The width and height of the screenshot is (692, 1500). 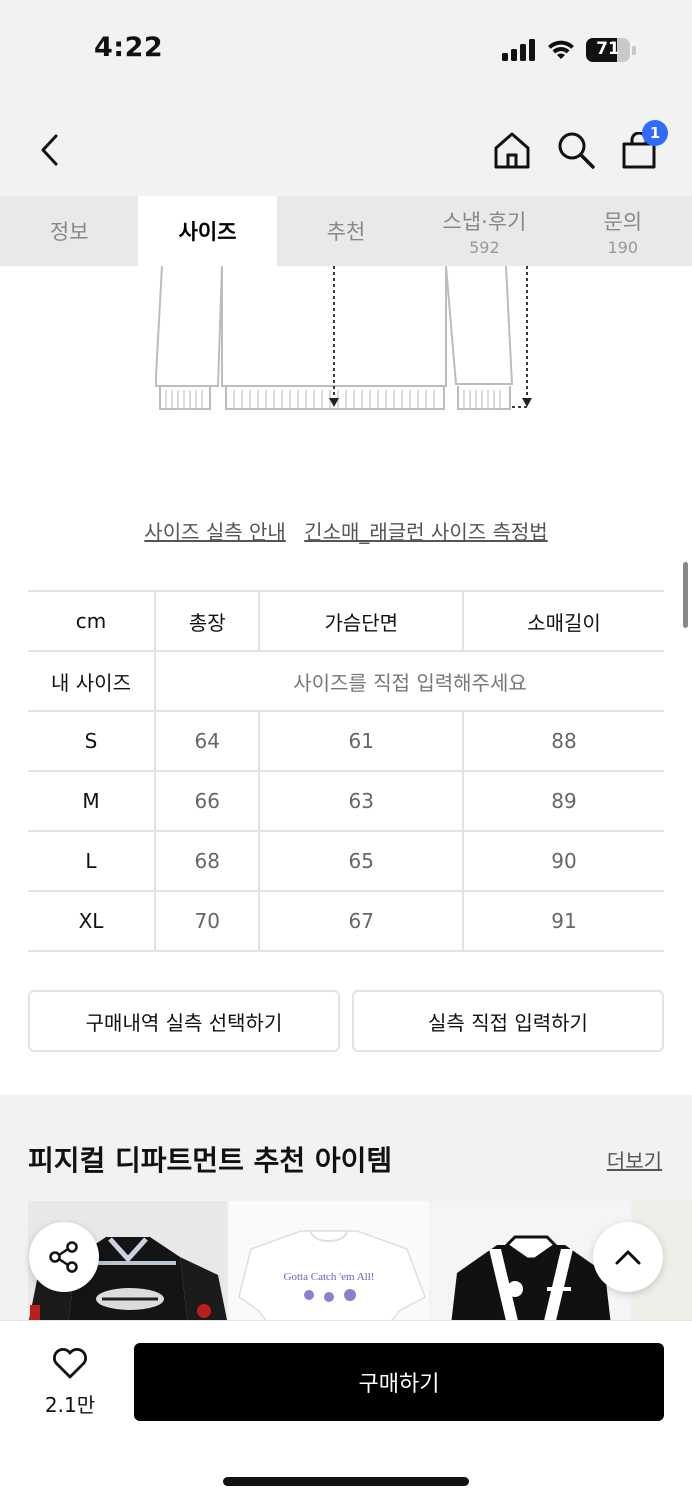 What do you see at coordinates (362, 921) in the screenshot?
I see `table-cell: 67` at bounding box center [362, 921].